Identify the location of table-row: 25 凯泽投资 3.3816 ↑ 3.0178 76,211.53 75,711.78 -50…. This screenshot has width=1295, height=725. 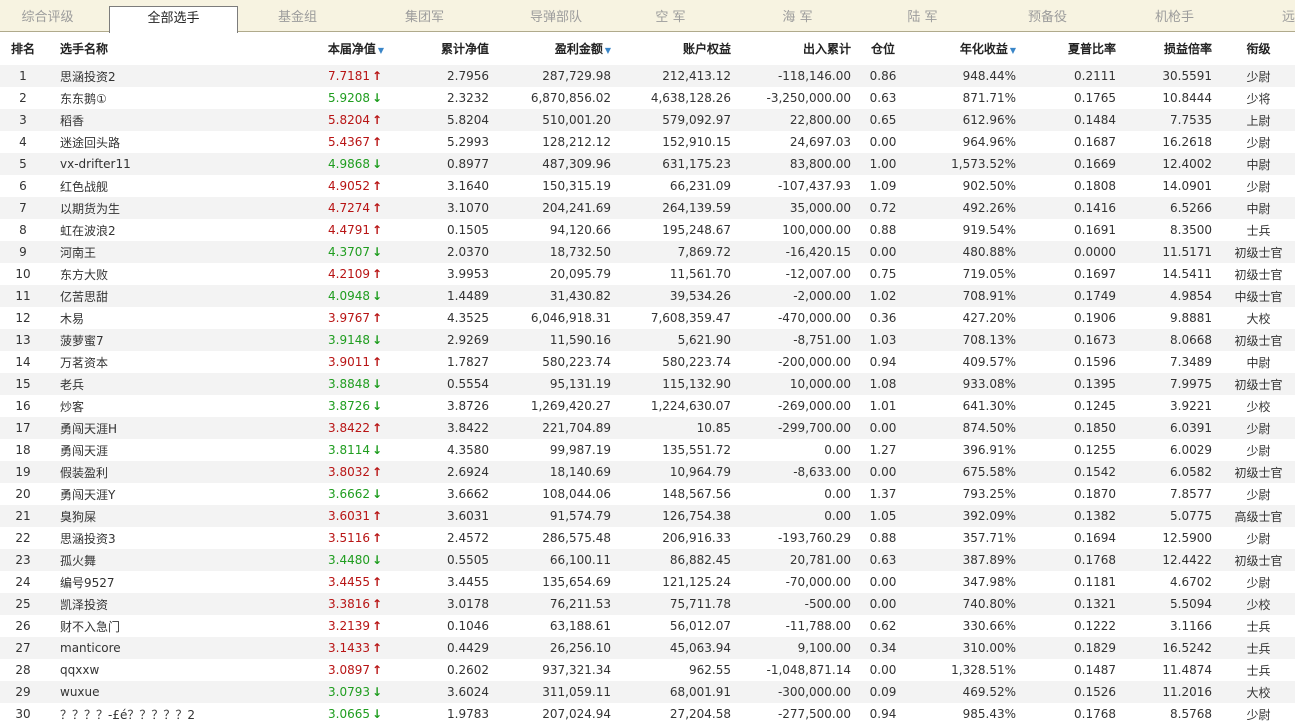
(647, 604).